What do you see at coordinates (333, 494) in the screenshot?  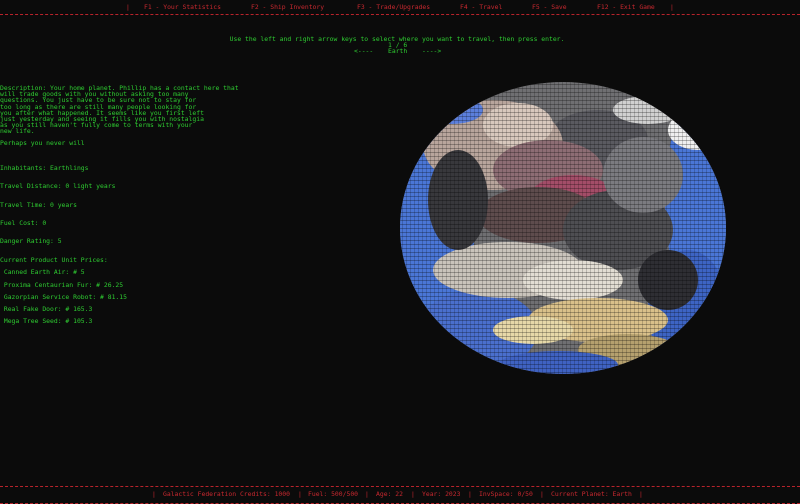 I see `status-fuel: Fuel: 500/500` at bounding box center [333, 494].